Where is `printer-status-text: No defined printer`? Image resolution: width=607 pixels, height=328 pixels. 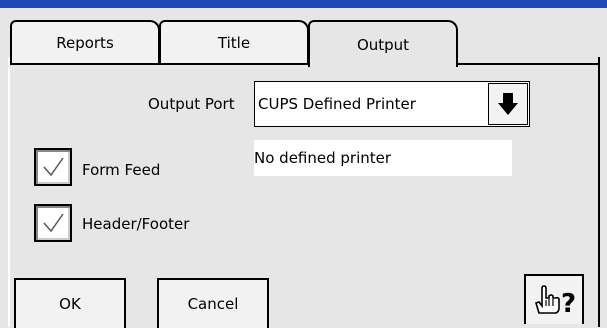 printer-status-text: No defined printer is located at coordinates (323, 158).